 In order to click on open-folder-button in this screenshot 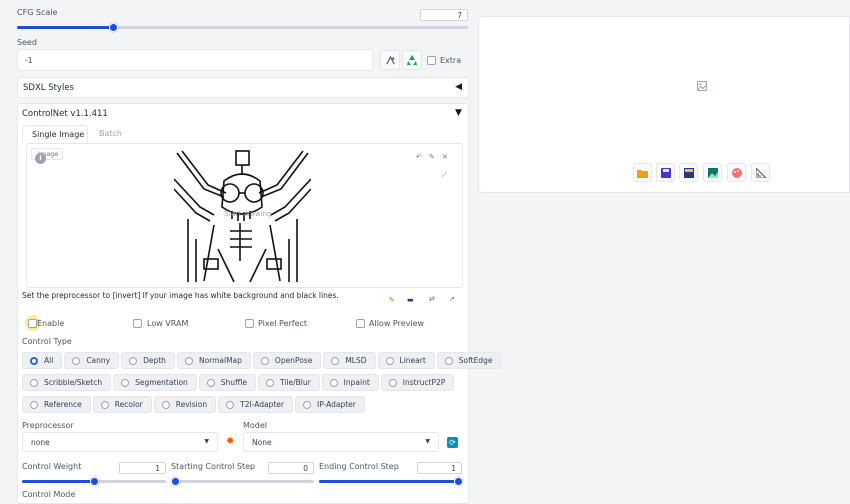, I will do `click(642, 172)`.